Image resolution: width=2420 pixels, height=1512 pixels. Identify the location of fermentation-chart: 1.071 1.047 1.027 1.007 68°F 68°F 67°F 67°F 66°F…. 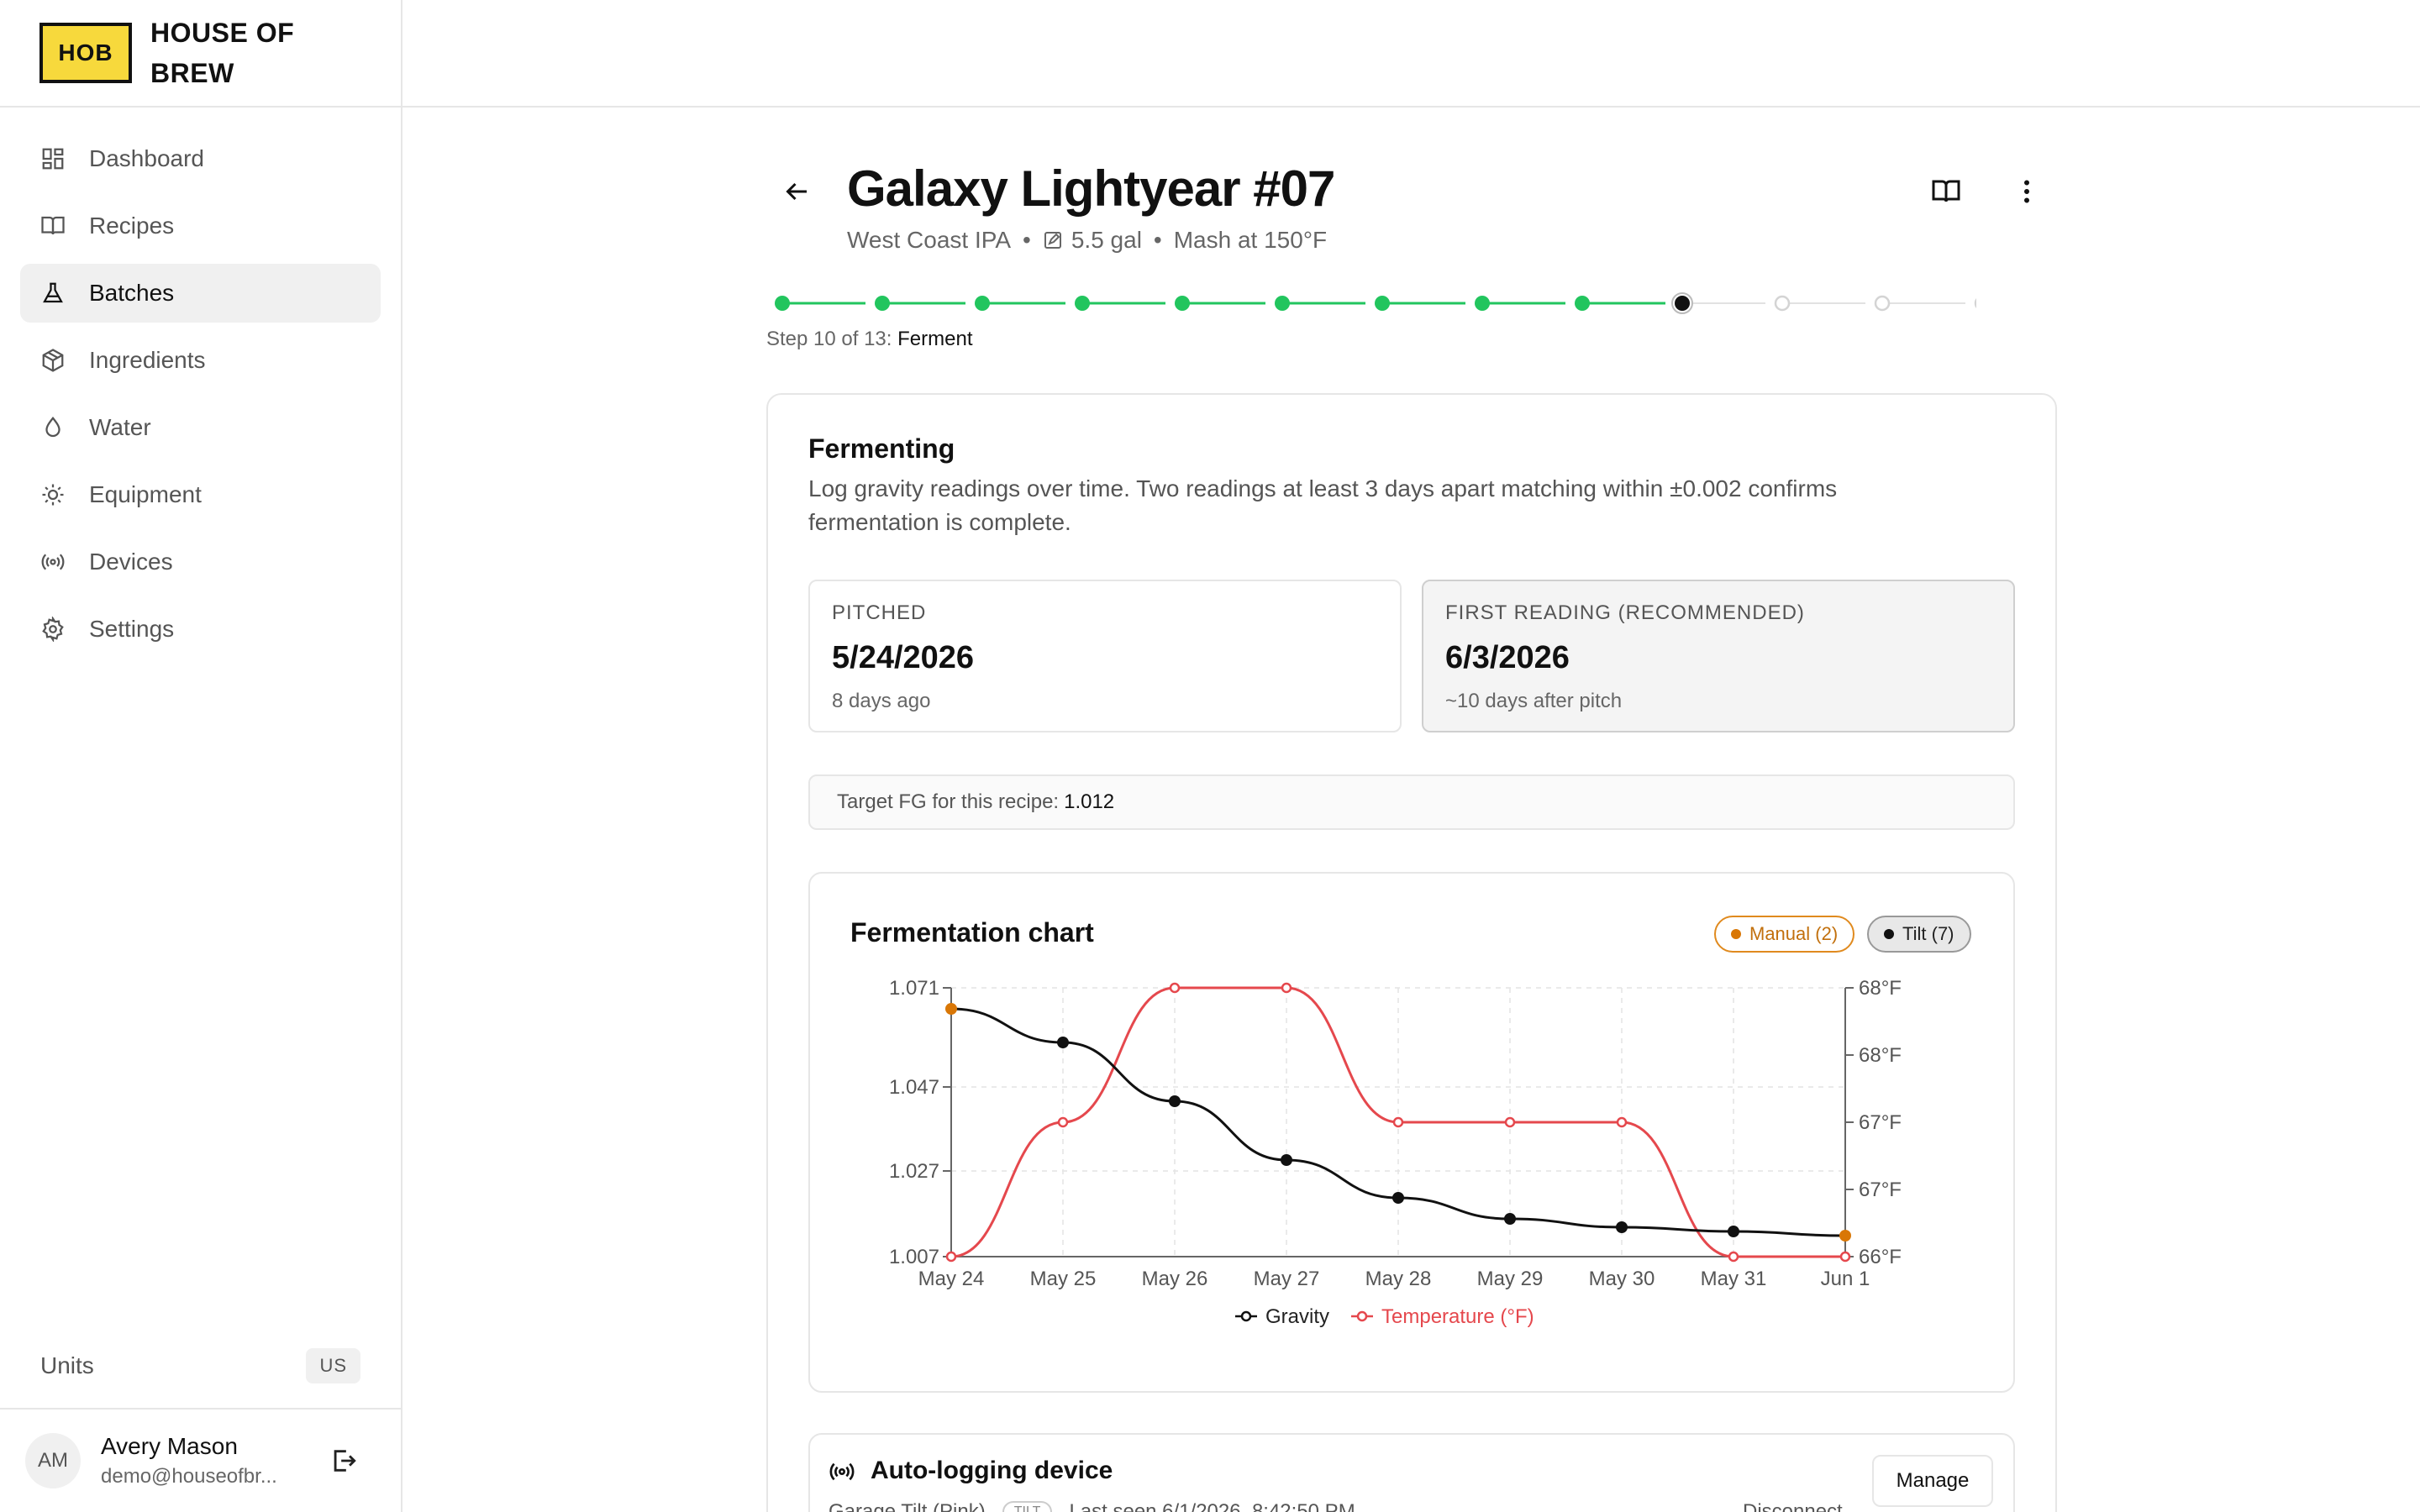
(1411, 1155).